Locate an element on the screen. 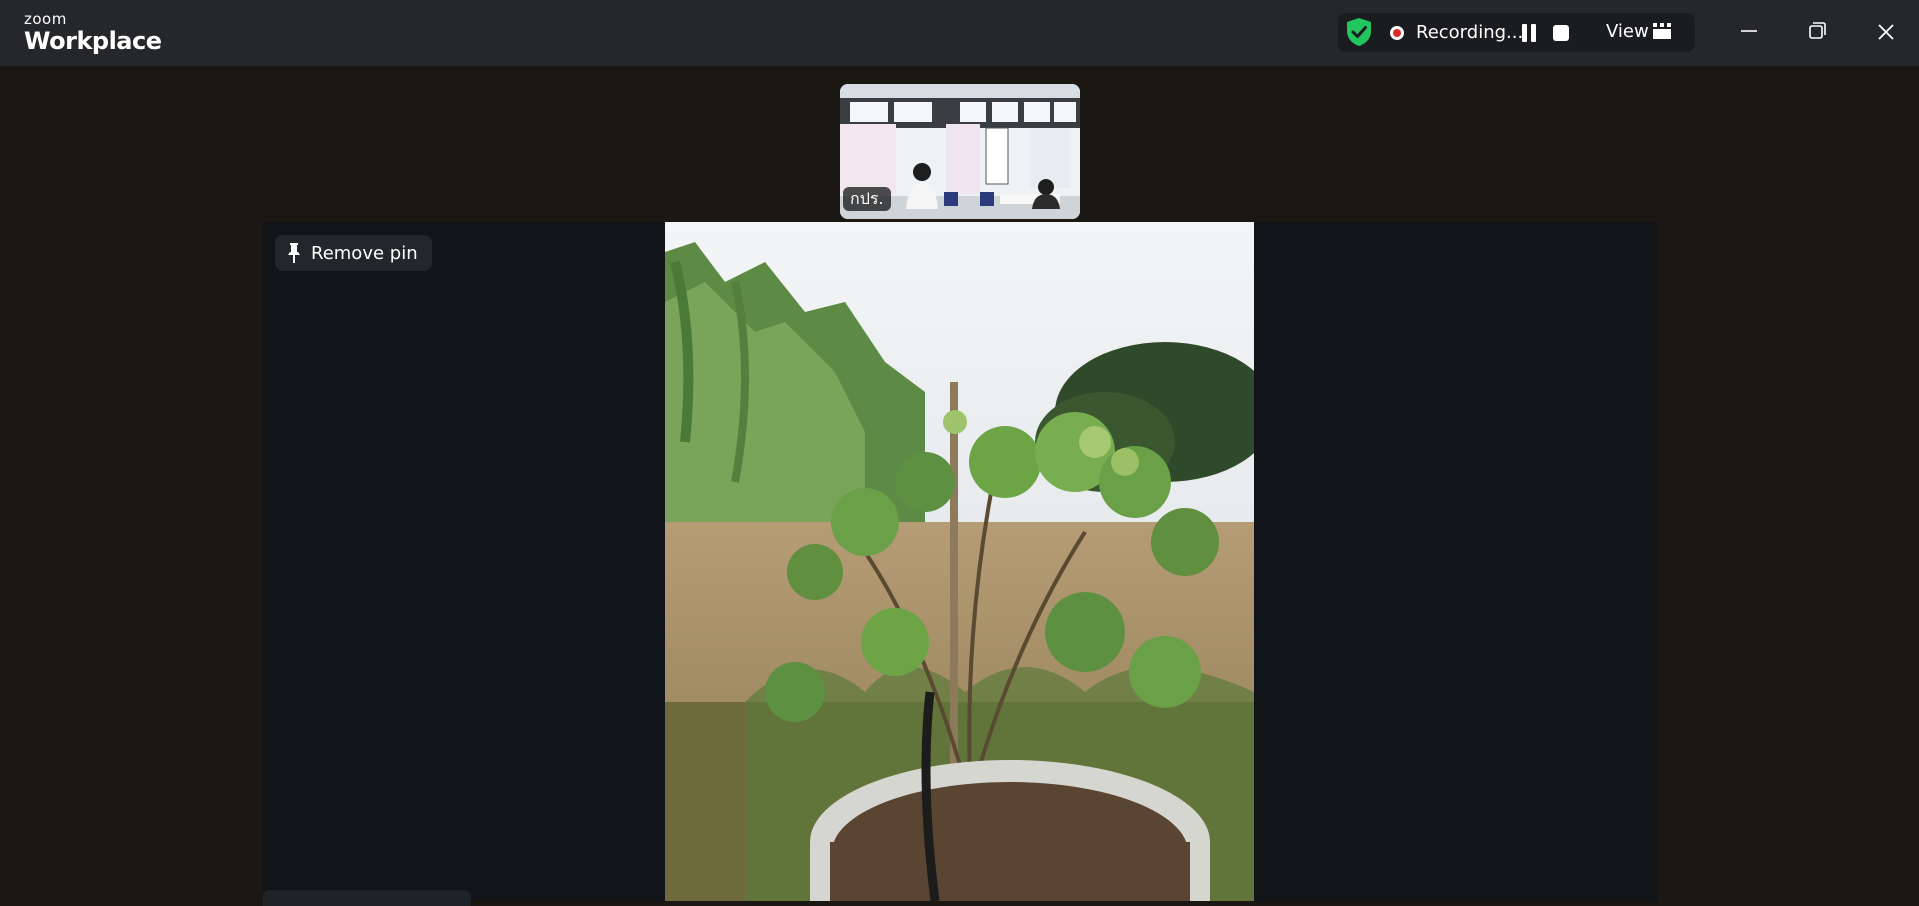  recording-dot is located at coordinates (1397, 33).